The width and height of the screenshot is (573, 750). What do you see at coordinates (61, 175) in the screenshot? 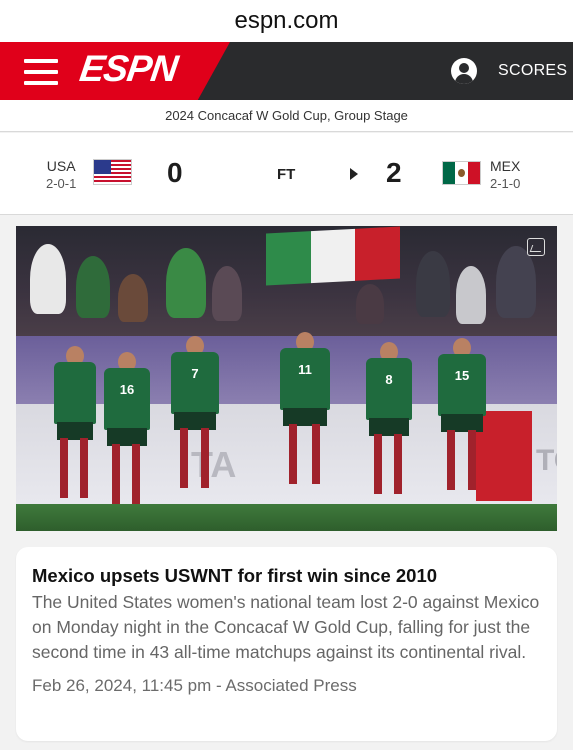
I see `home-team: USA 2-0-1` at bounding box center [61, 175].